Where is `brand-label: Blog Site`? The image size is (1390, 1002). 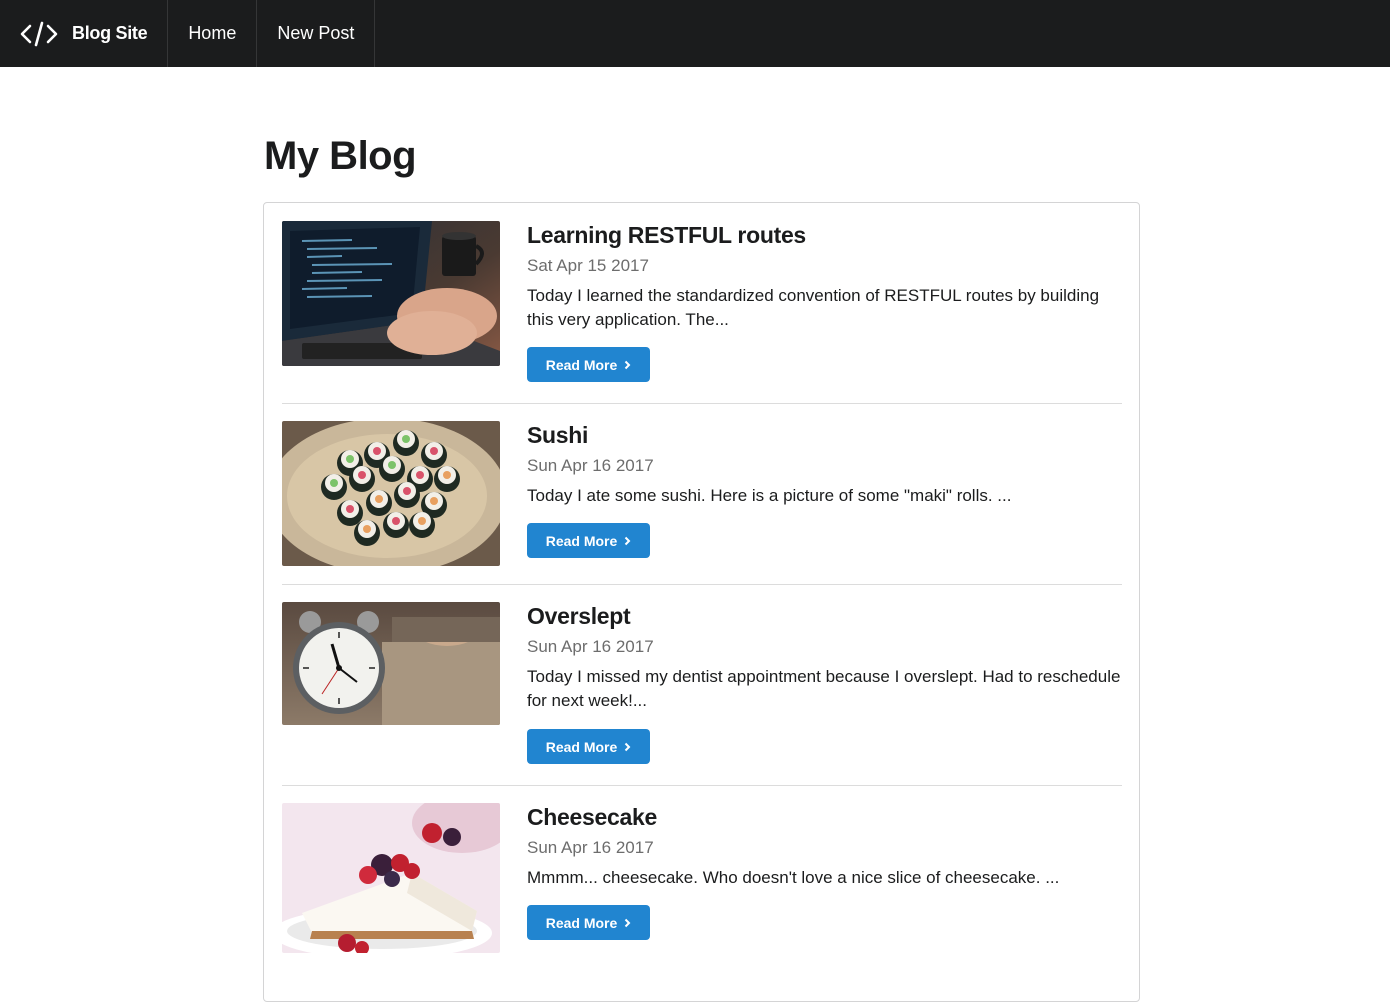 brand-label: Blog Site is located at coordinates (110, 33).